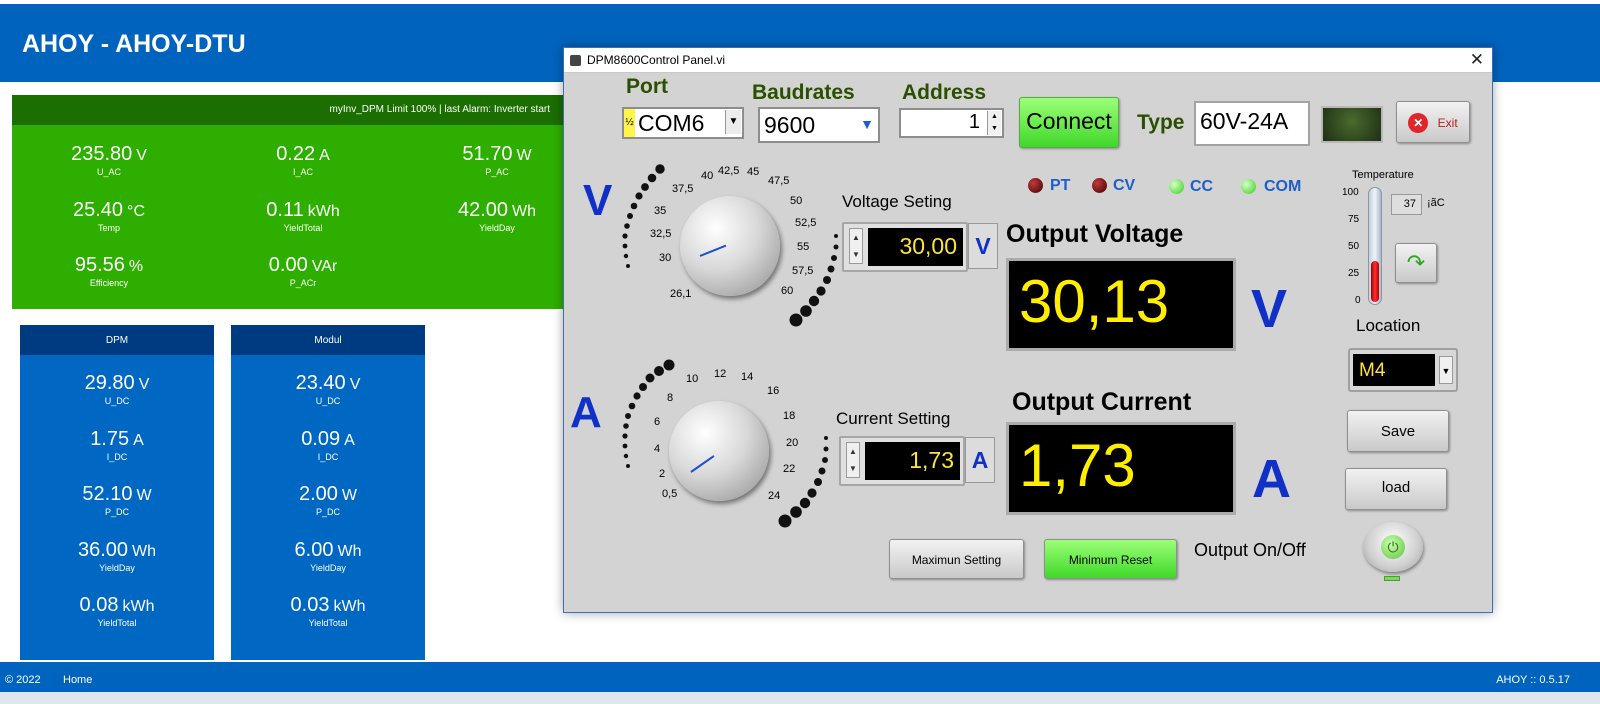  I want to click on voltage-setting-spinner: ▲ ▼, so click(856, 246).